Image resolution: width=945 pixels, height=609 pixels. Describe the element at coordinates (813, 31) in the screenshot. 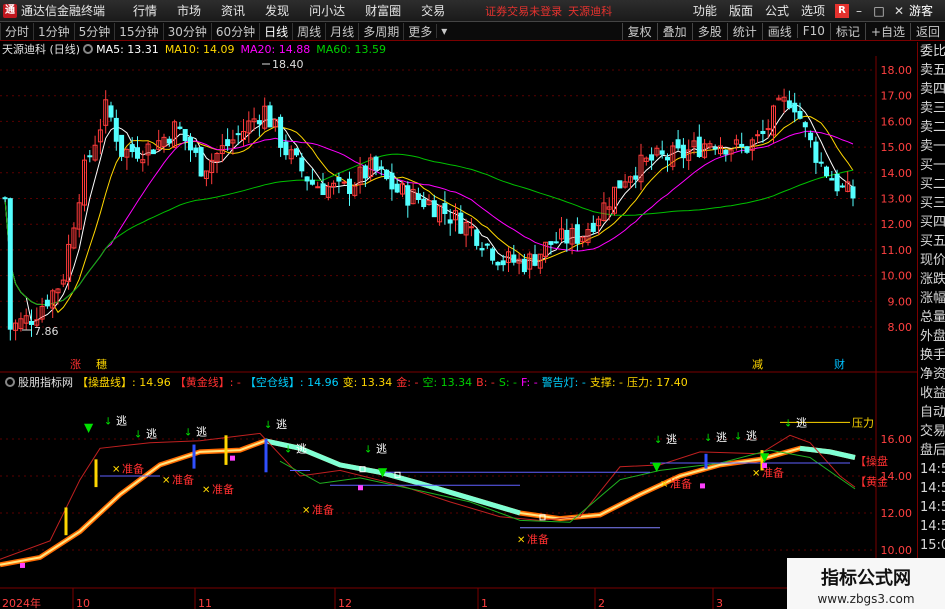

I see `tool-f10: F10` at that location.